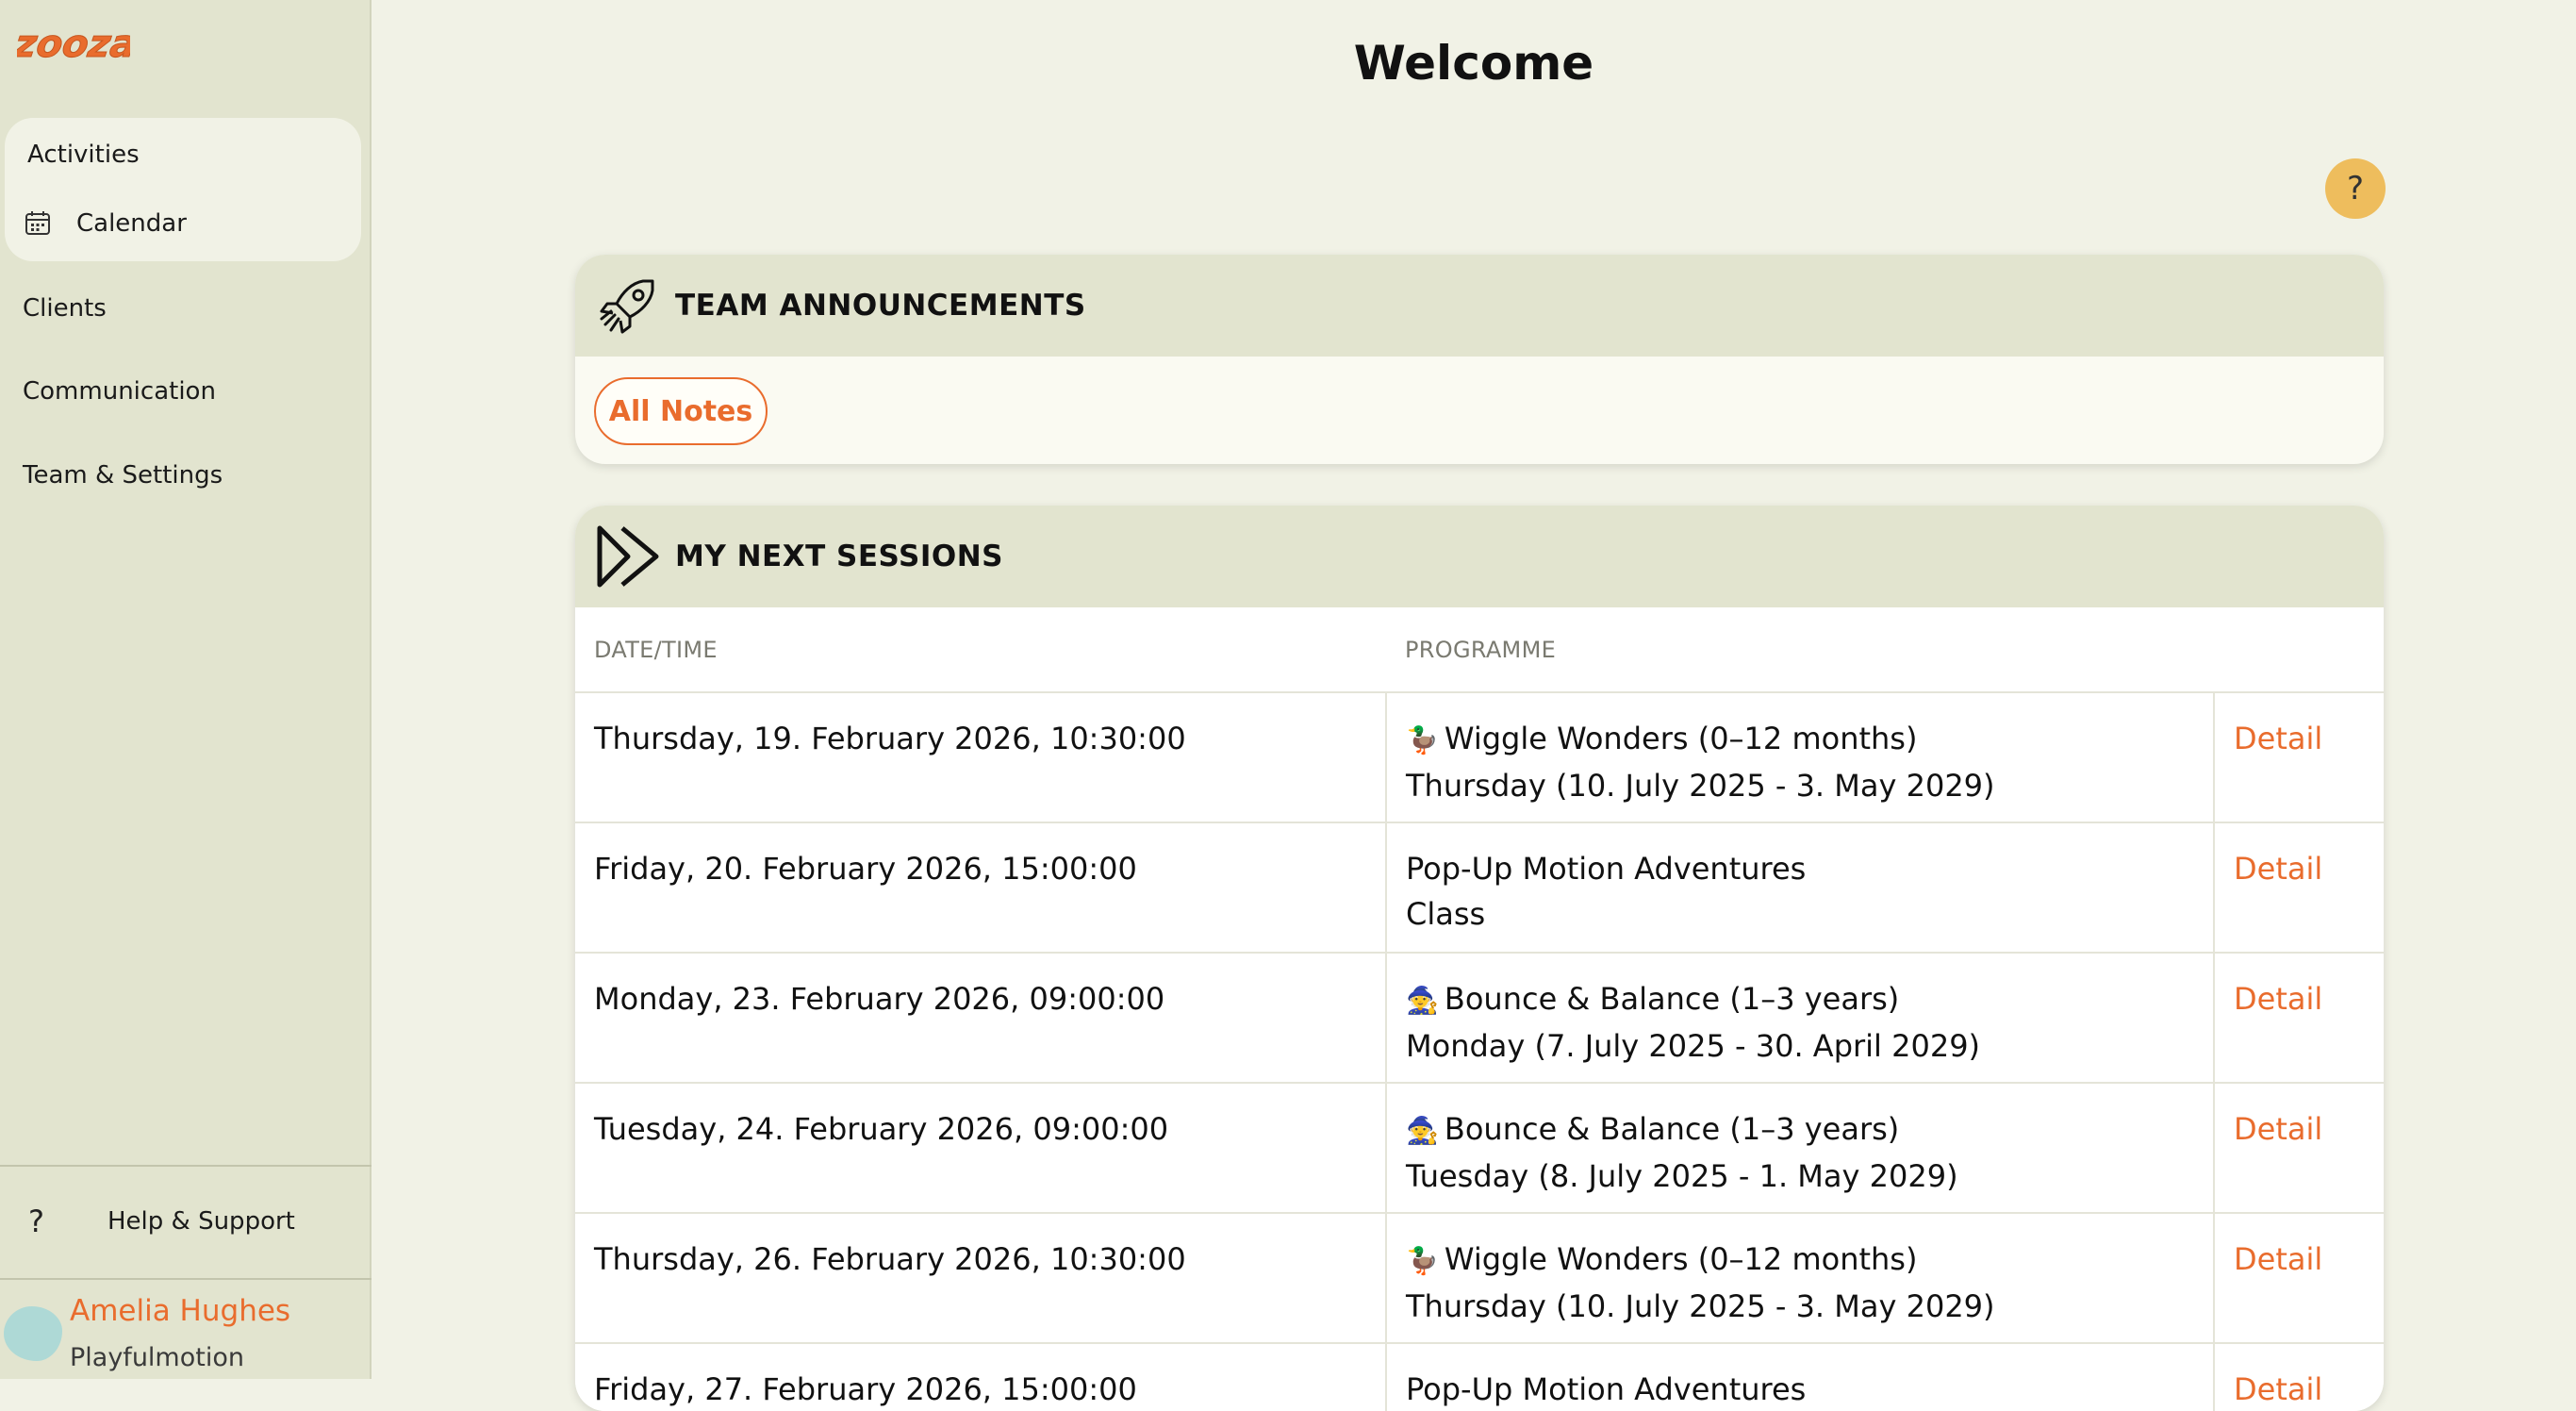 This screenshot has width=2576, height=1411. I want to click on help-support-label: Help & Support, so click(201, 1221).